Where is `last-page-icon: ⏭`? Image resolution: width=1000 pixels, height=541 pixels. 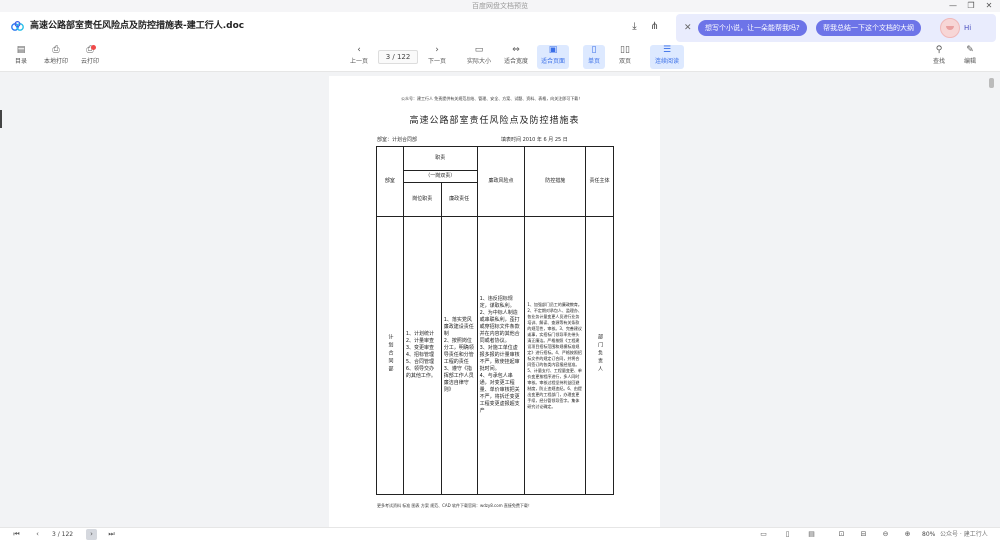 last-page-icon: ⏭ is located at coordinates (111, 534).